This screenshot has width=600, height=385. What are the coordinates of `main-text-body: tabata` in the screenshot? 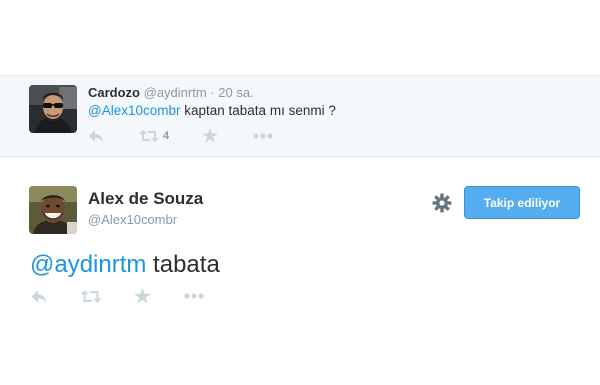 It's located at (183, 264).